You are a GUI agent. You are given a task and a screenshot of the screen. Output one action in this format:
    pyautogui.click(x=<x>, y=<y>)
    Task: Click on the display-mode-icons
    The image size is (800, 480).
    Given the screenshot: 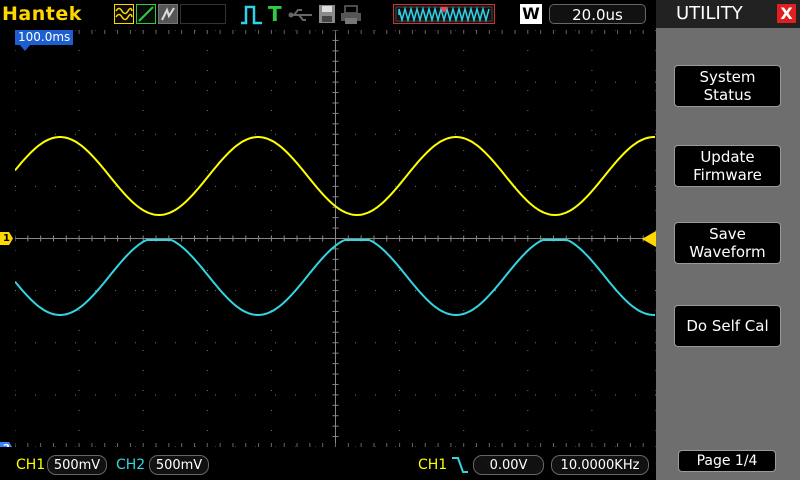 What is the action you would take?
    pyautogui.click(x=170, y=14)
    